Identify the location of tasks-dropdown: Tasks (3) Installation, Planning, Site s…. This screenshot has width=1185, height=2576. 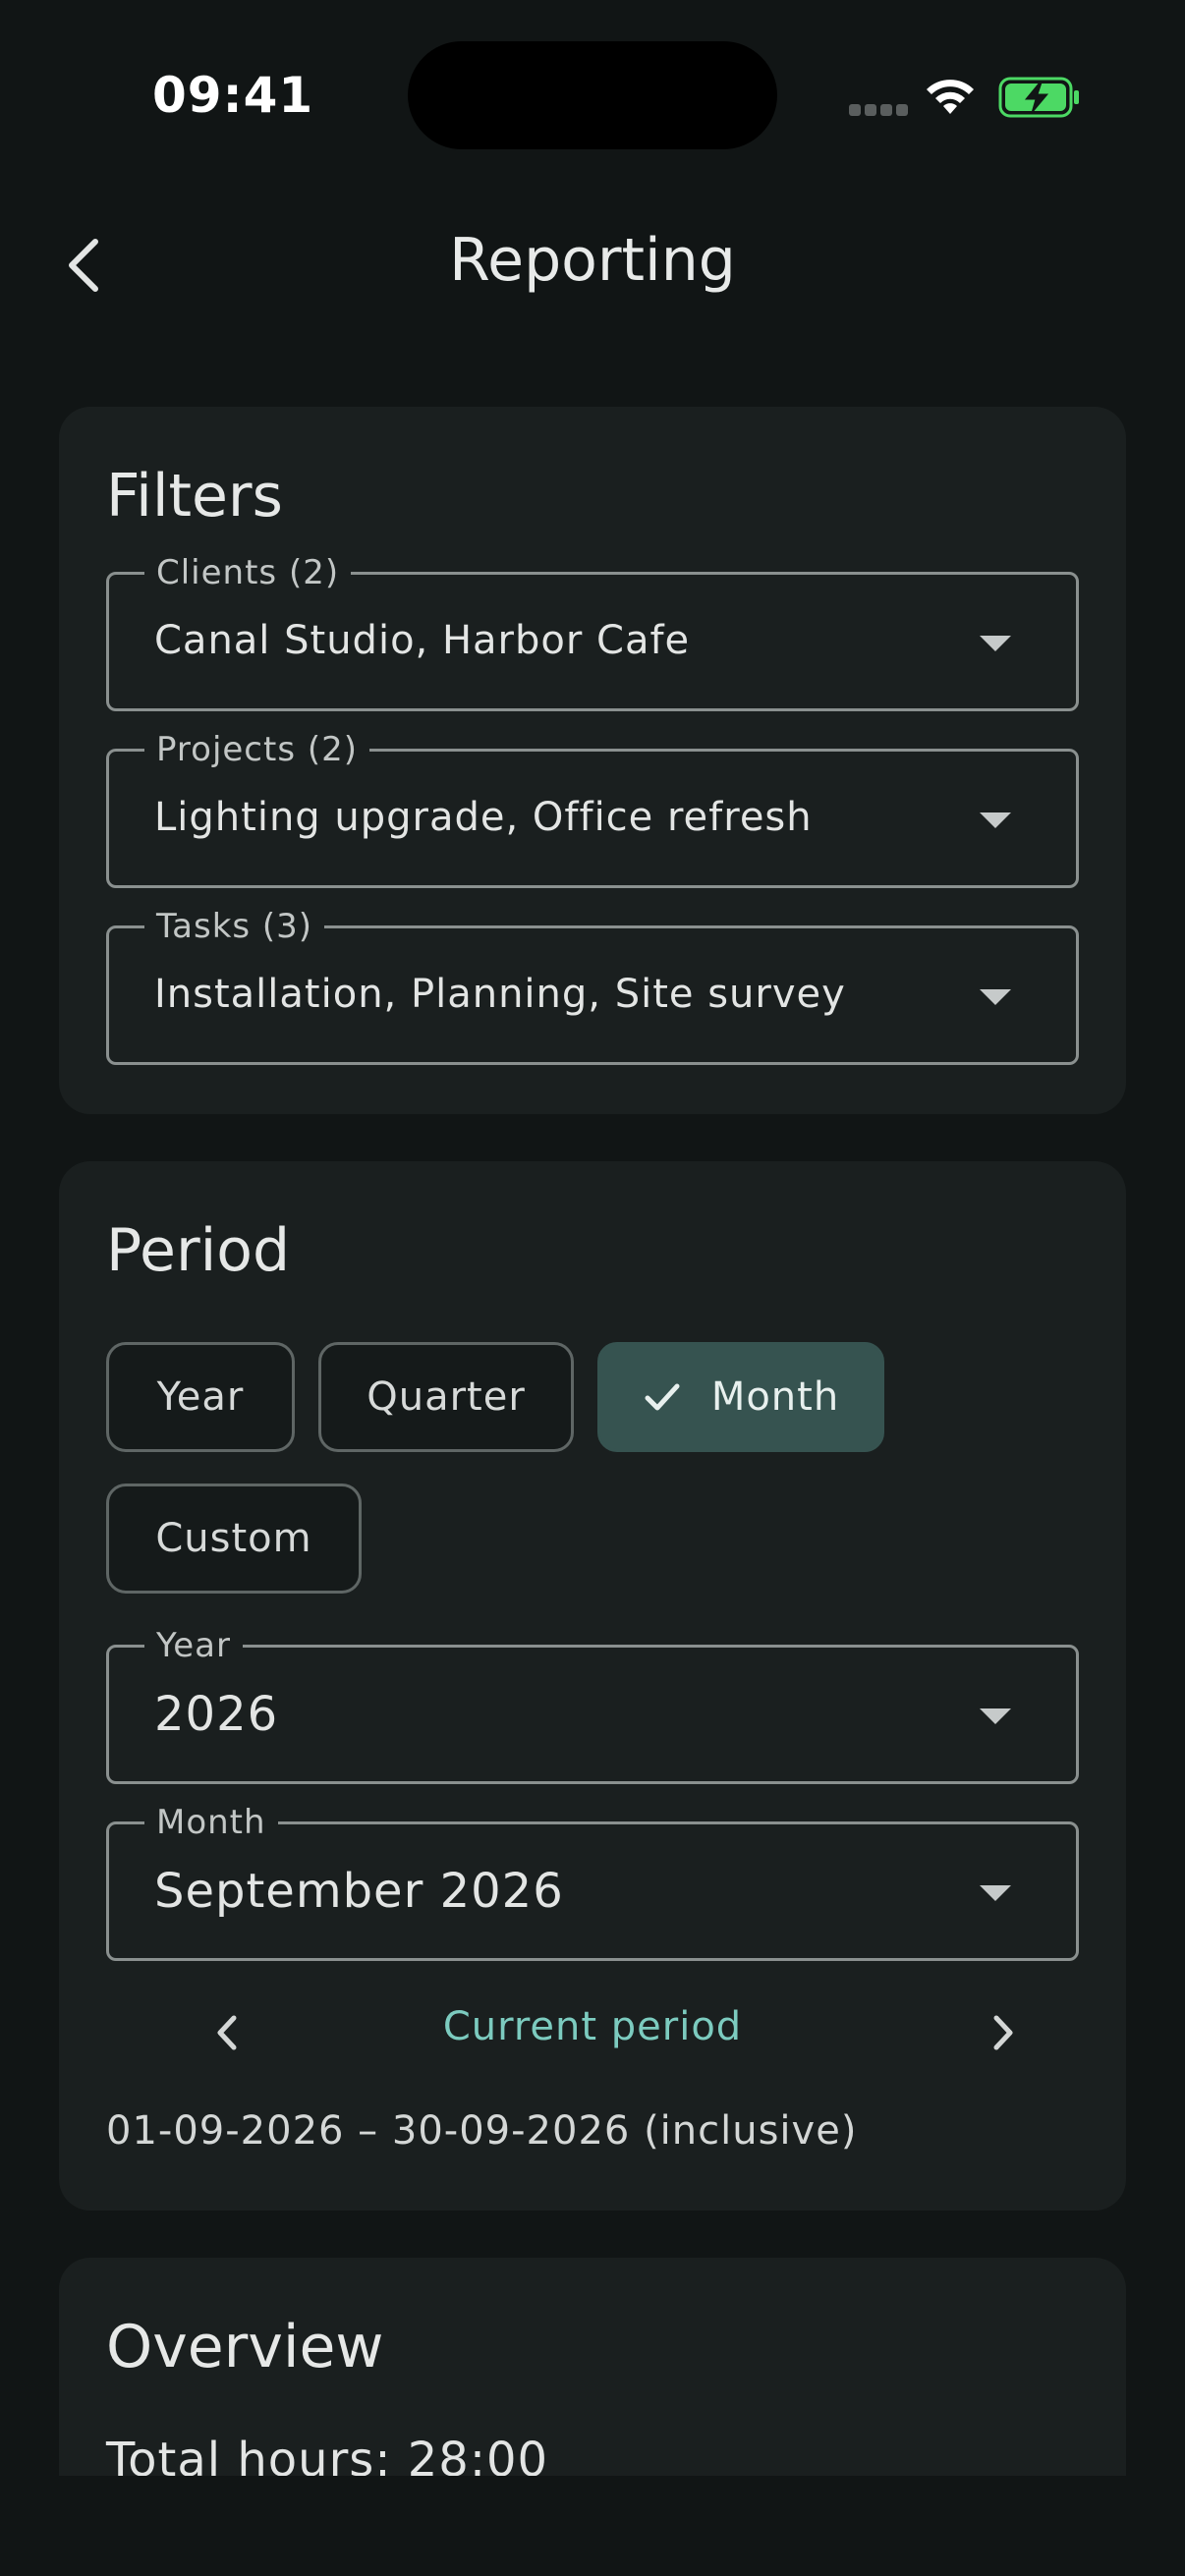
(592, 986).